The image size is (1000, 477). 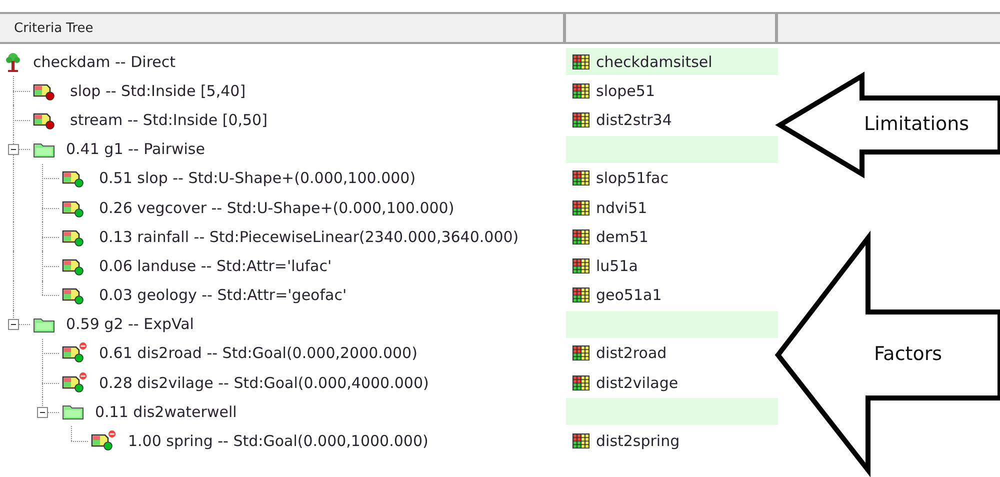 I want to click on tree-node-label: checkdam -- Direct, so click(x=104, y=61).